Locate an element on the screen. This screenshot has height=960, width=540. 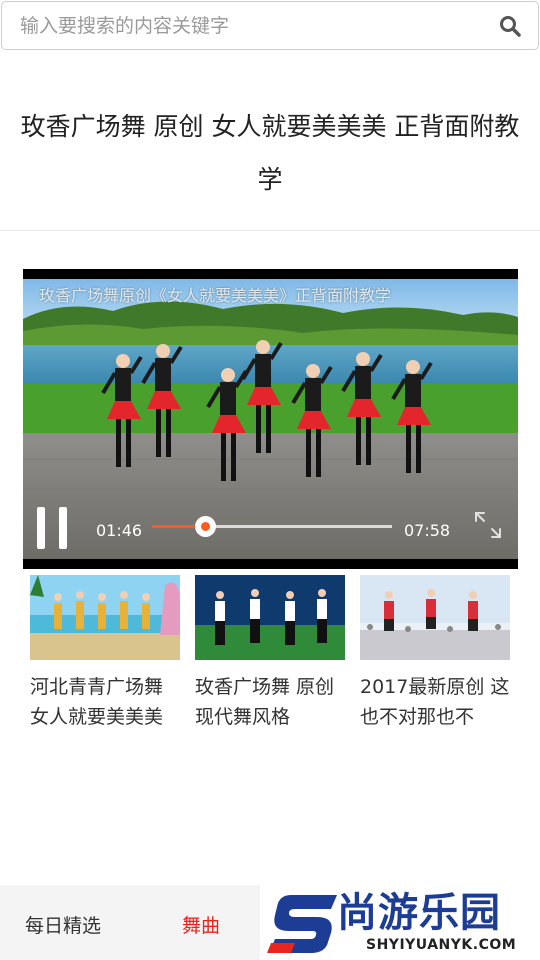
divider is located at coordinates (270, 230).